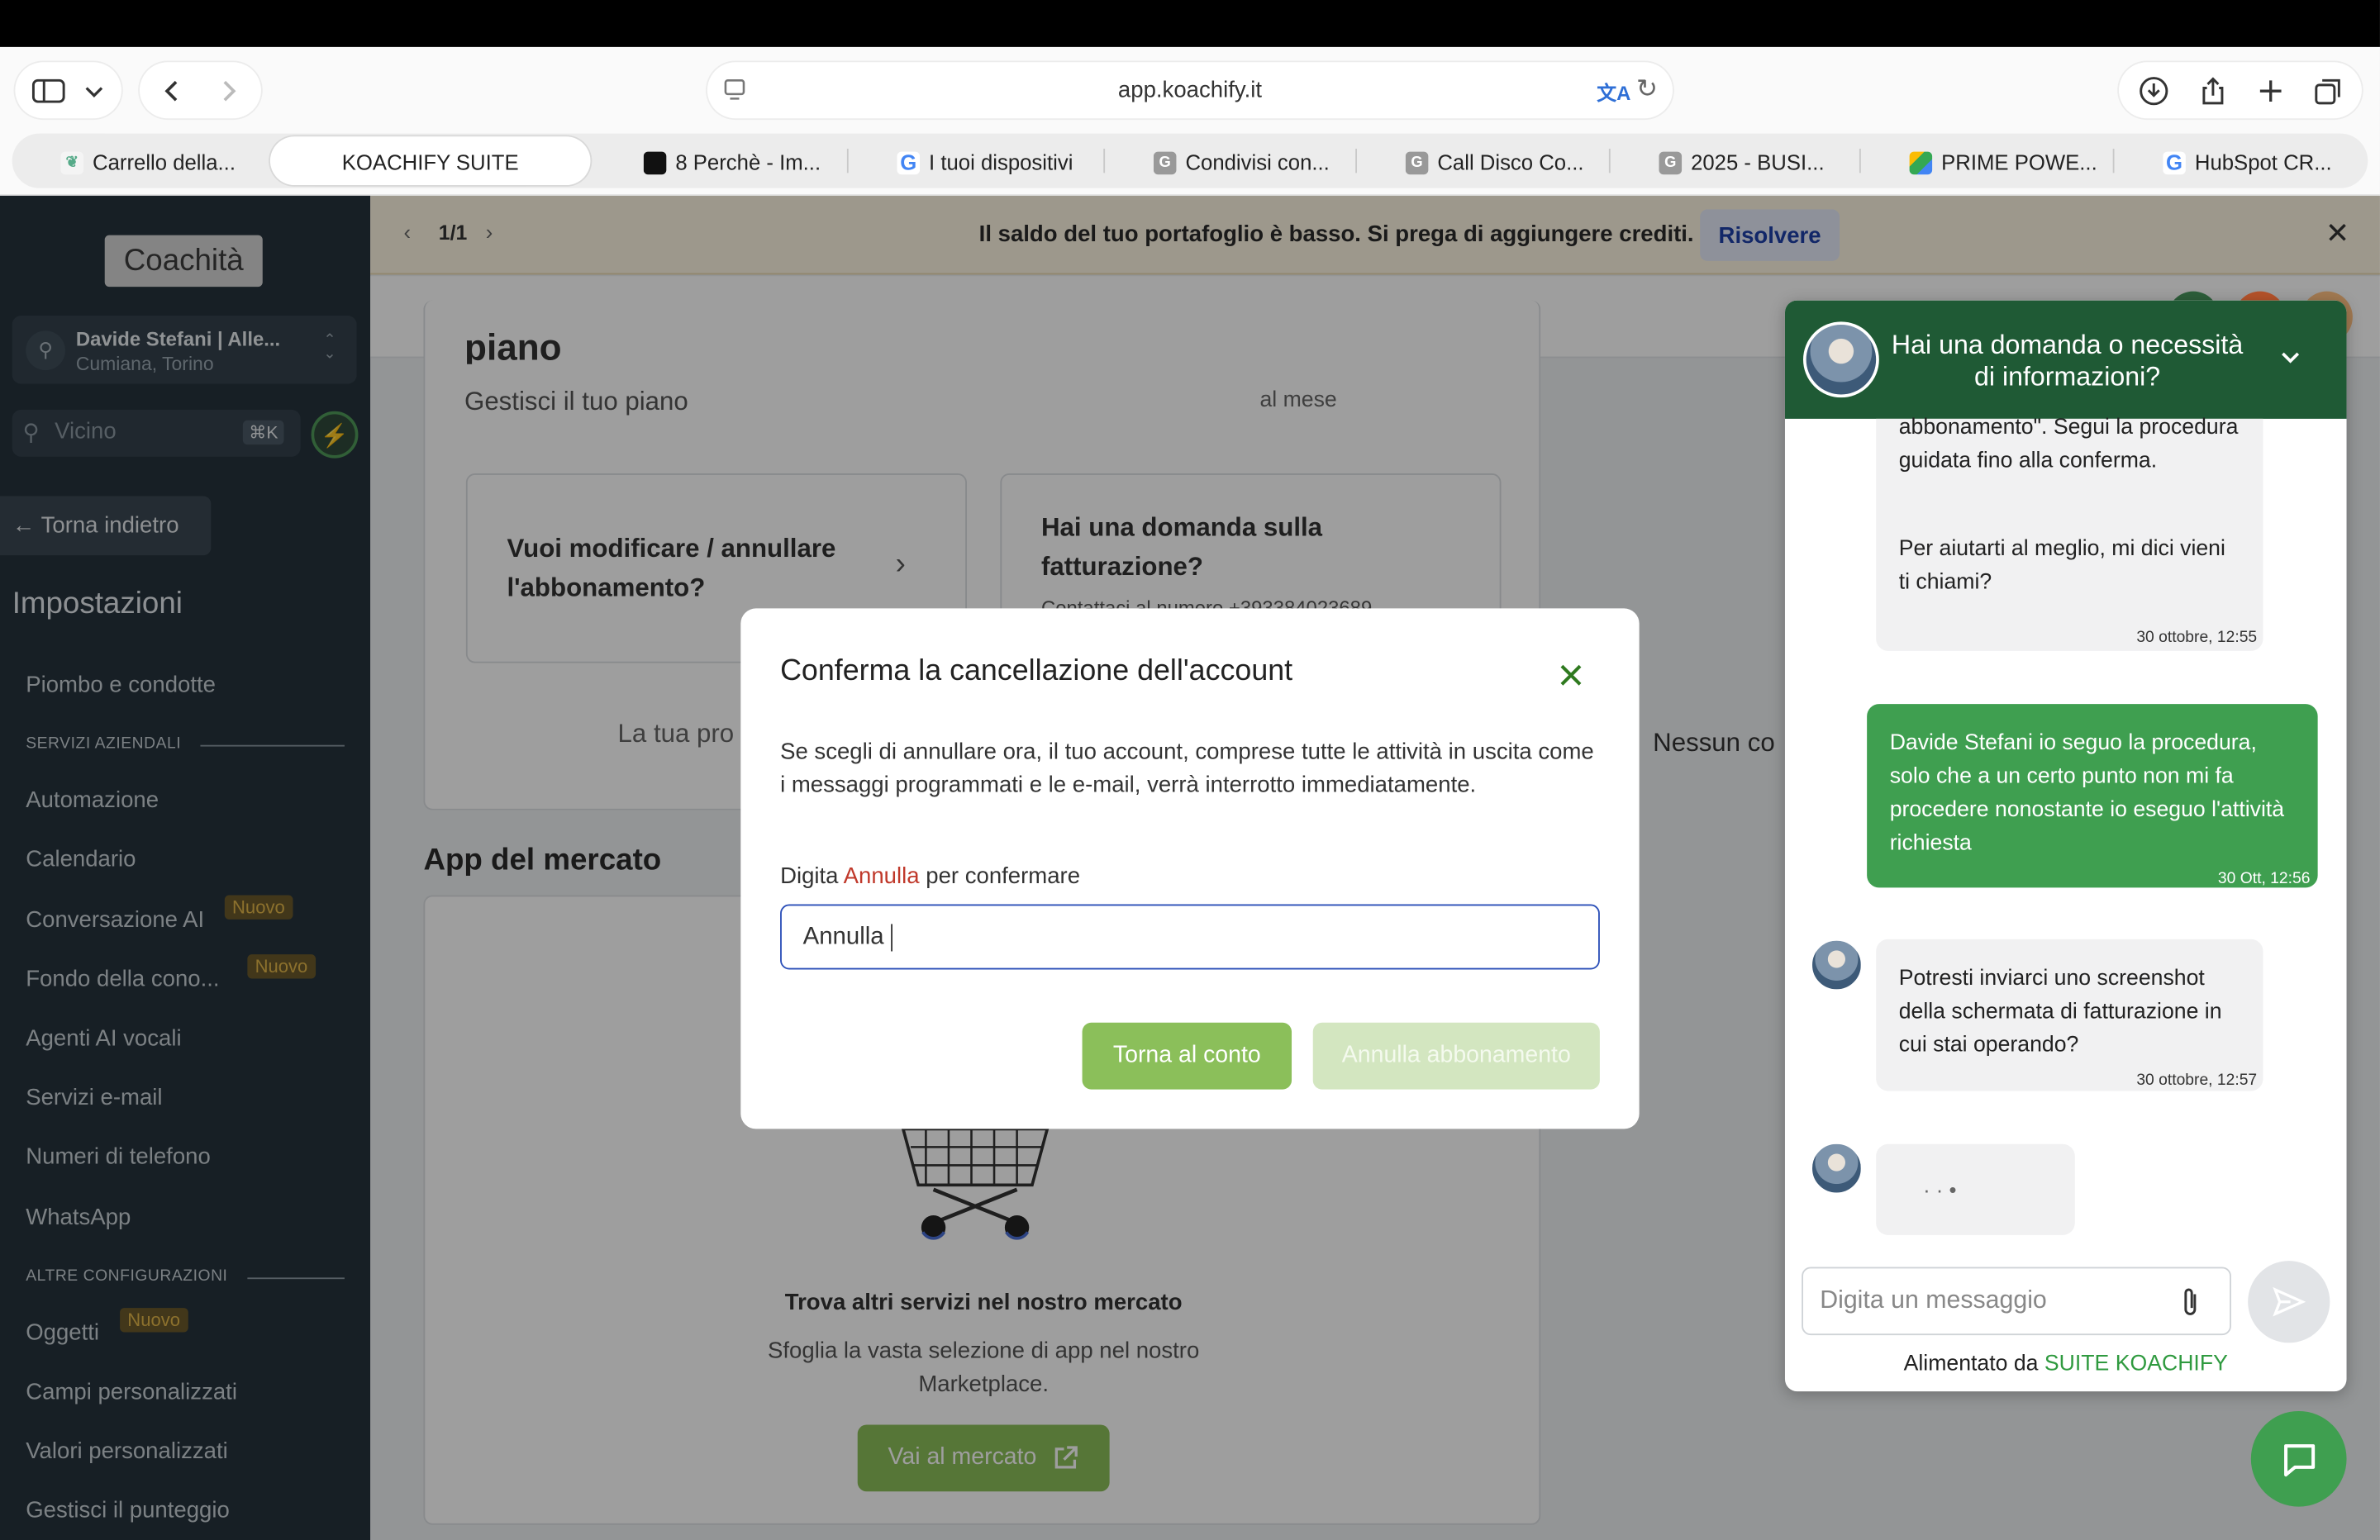  Describe the element at coordinates (892, 937) in the screenshot. I see `text-cursor` at that location.